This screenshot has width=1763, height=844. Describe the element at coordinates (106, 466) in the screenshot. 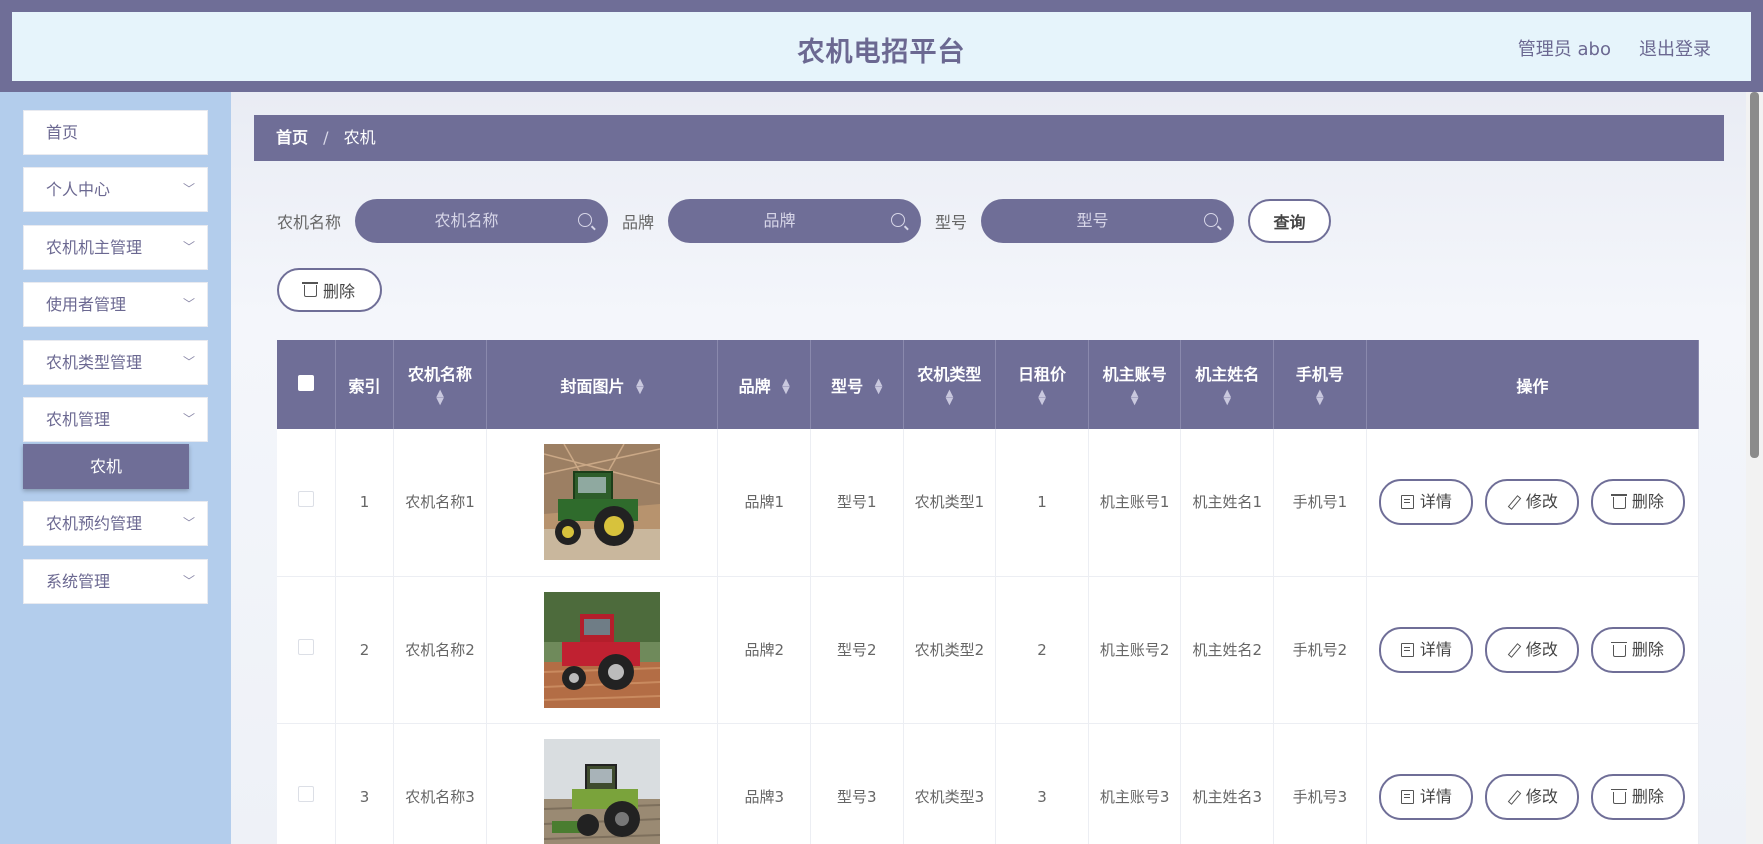

I see `sidebar-subitem-machine: 农机` at that location.